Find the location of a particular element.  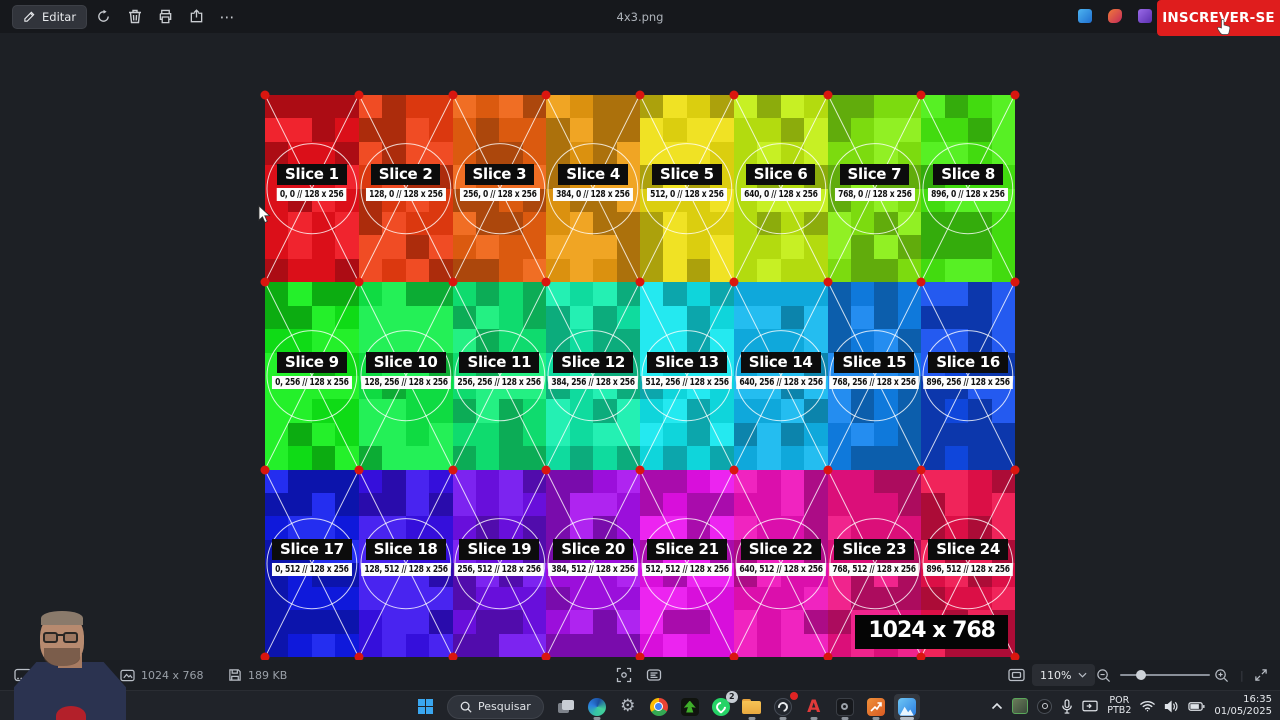

zoom-level: 110% is located at coordinates (1064, 675).